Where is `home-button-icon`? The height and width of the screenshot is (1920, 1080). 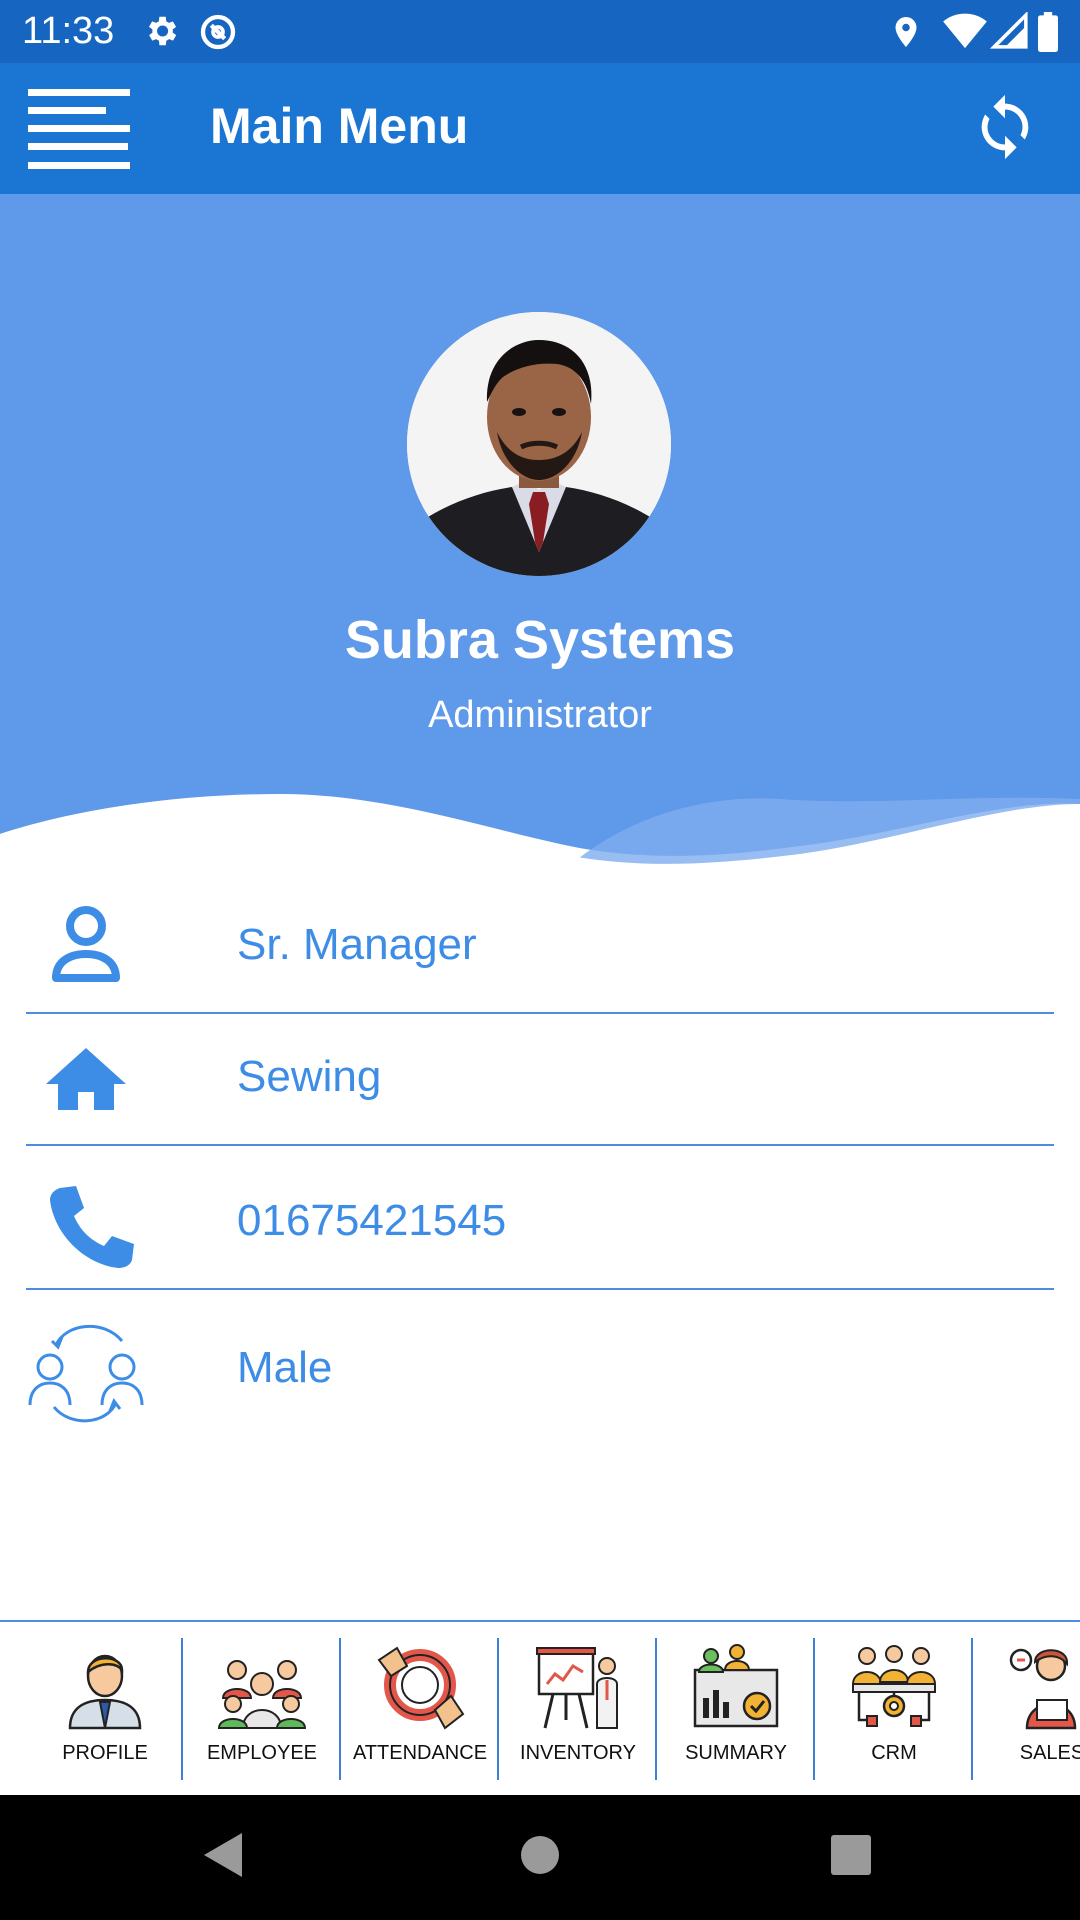 home-button-icon is located at coordinates (540, 1855).